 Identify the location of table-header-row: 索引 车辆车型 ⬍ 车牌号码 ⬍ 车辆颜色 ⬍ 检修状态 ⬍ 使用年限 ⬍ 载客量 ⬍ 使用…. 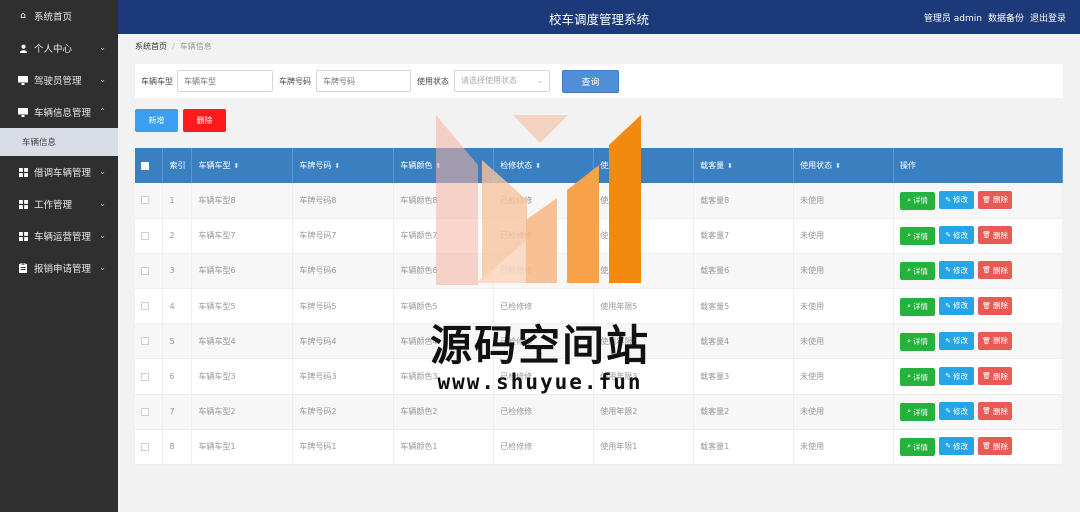
(599, 165).